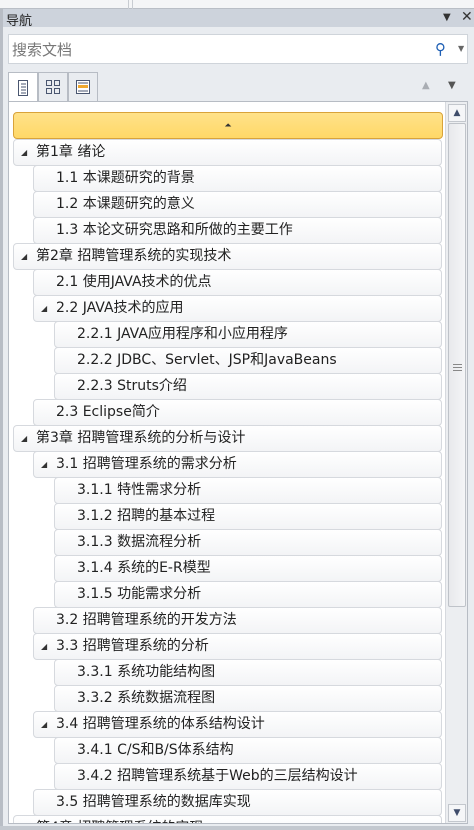  Describe the element at coordinates (248, 542) in the screenshot. I see `heading-item-level-3: 3.1.3 数据流程分析` at that location.